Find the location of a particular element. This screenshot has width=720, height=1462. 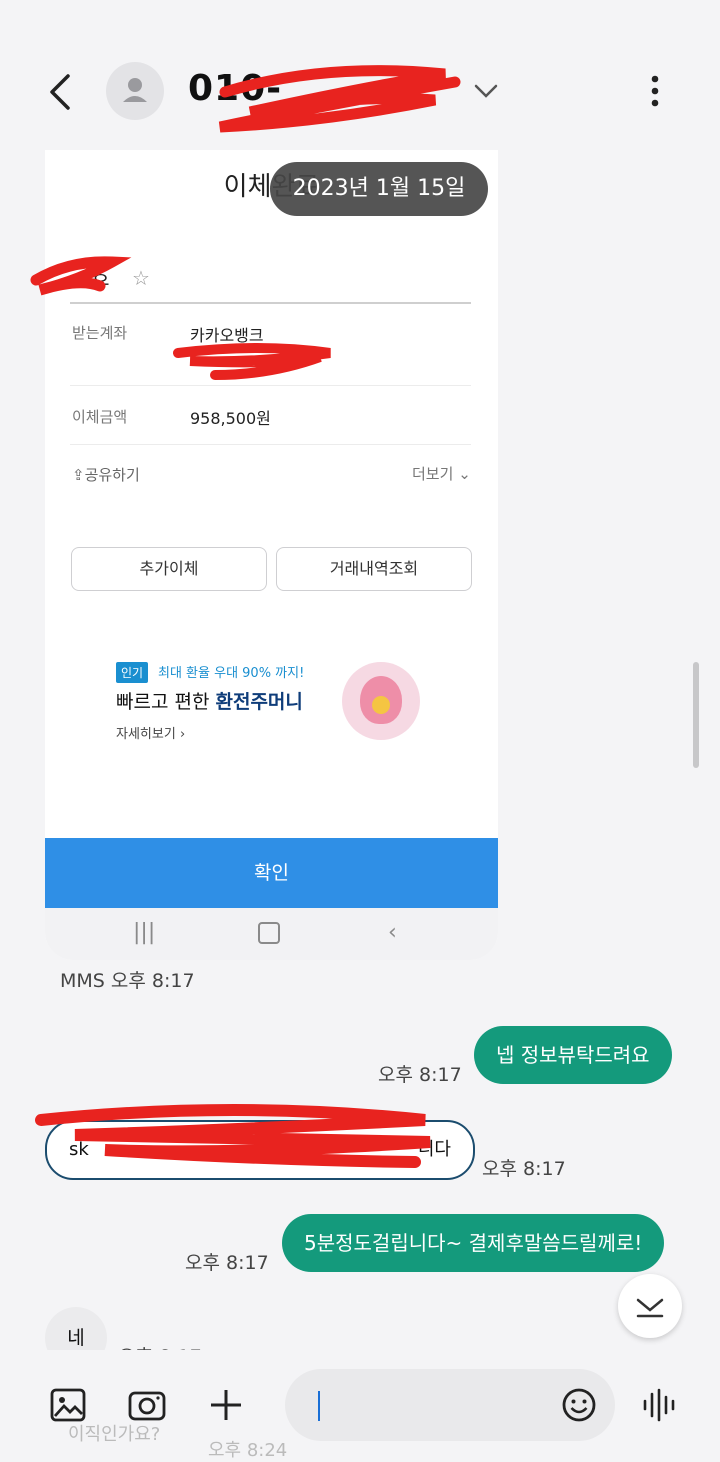

share-icon: ⇪ is located at coordinates (78, 475).